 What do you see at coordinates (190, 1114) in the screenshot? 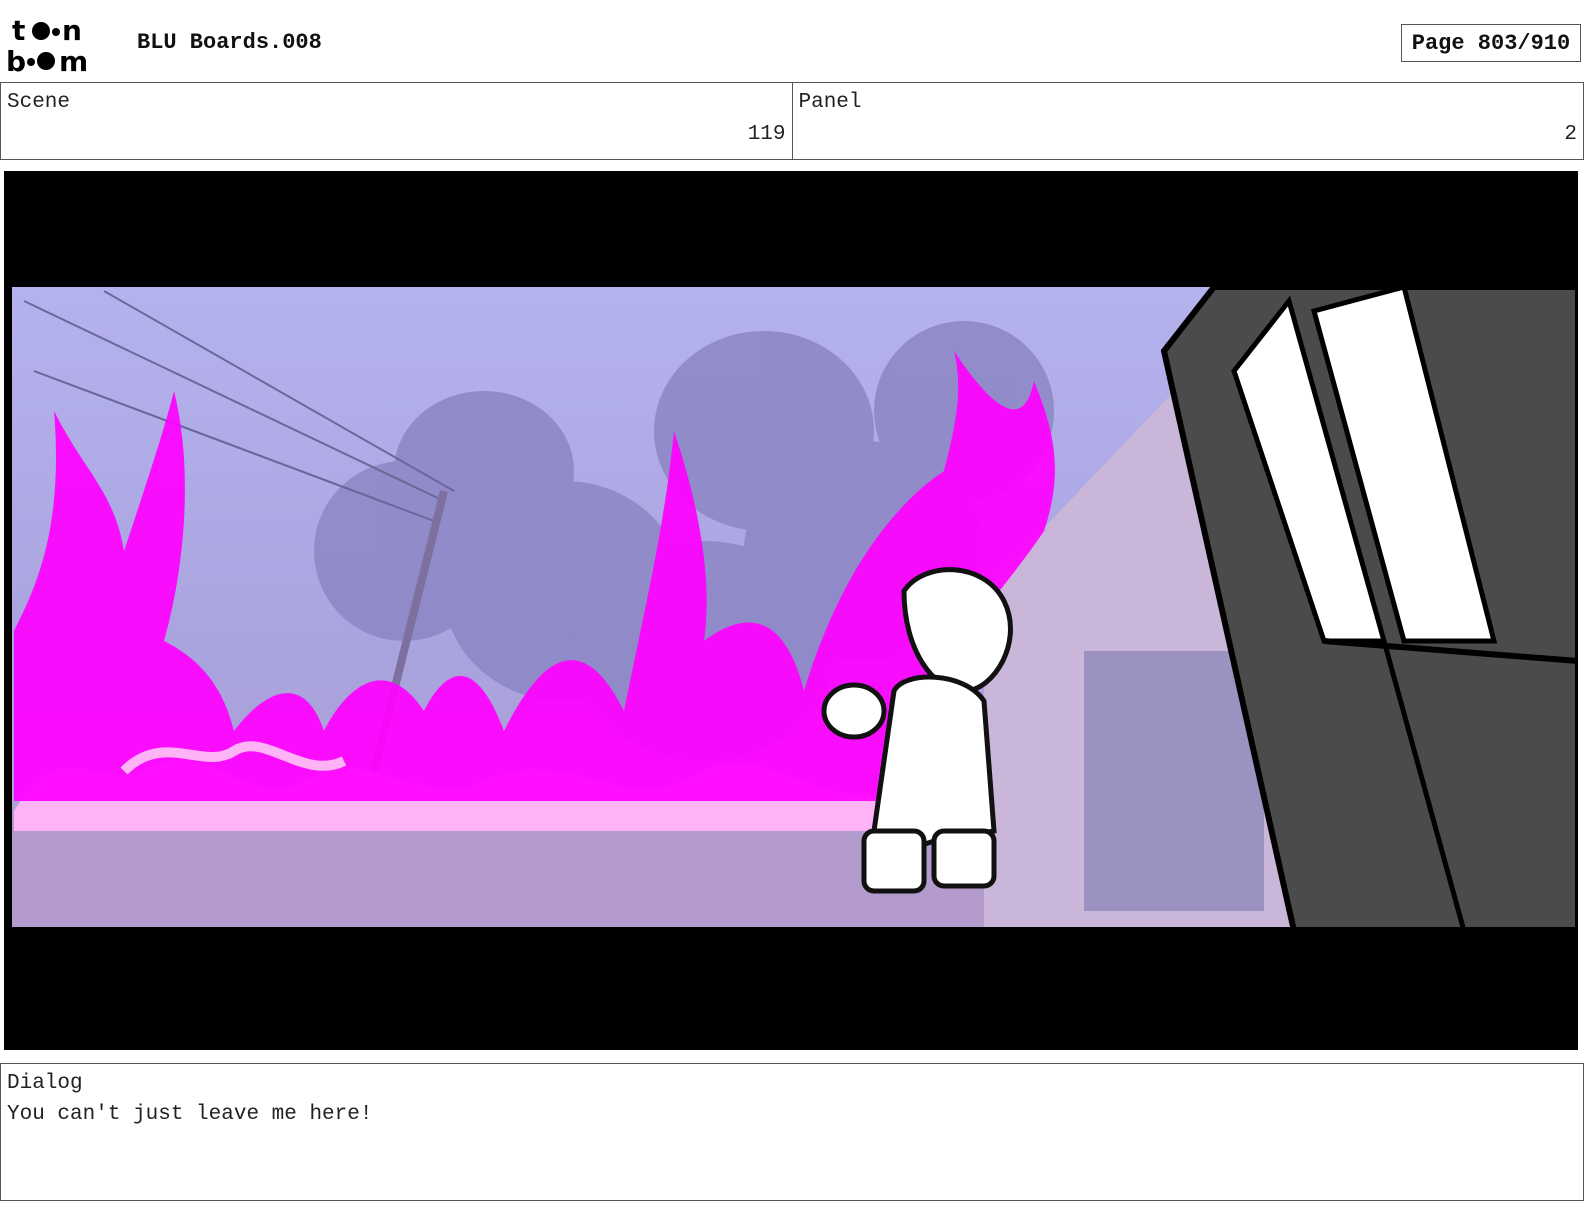
I see `dialog-text: You can't just leave me here!` at bounding box center [190, 1114].